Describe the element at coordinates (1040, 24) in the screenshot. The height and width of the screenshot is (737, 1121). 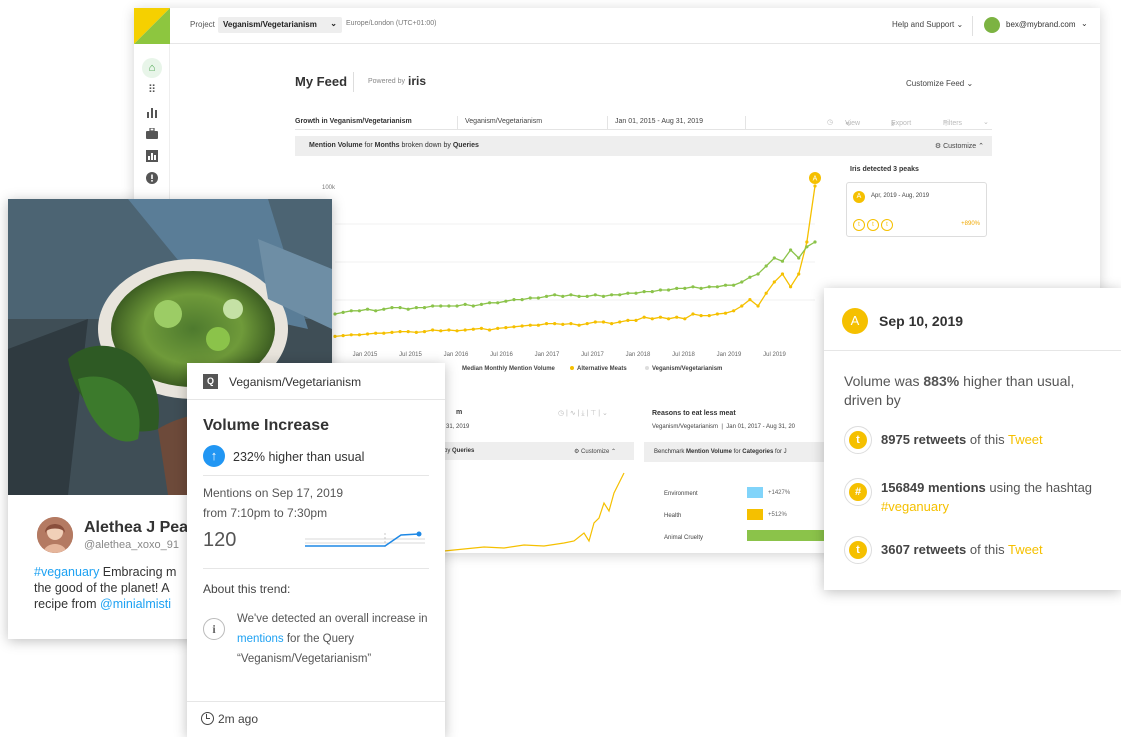
I see `user-email: bex@mybrand.com` at that location.